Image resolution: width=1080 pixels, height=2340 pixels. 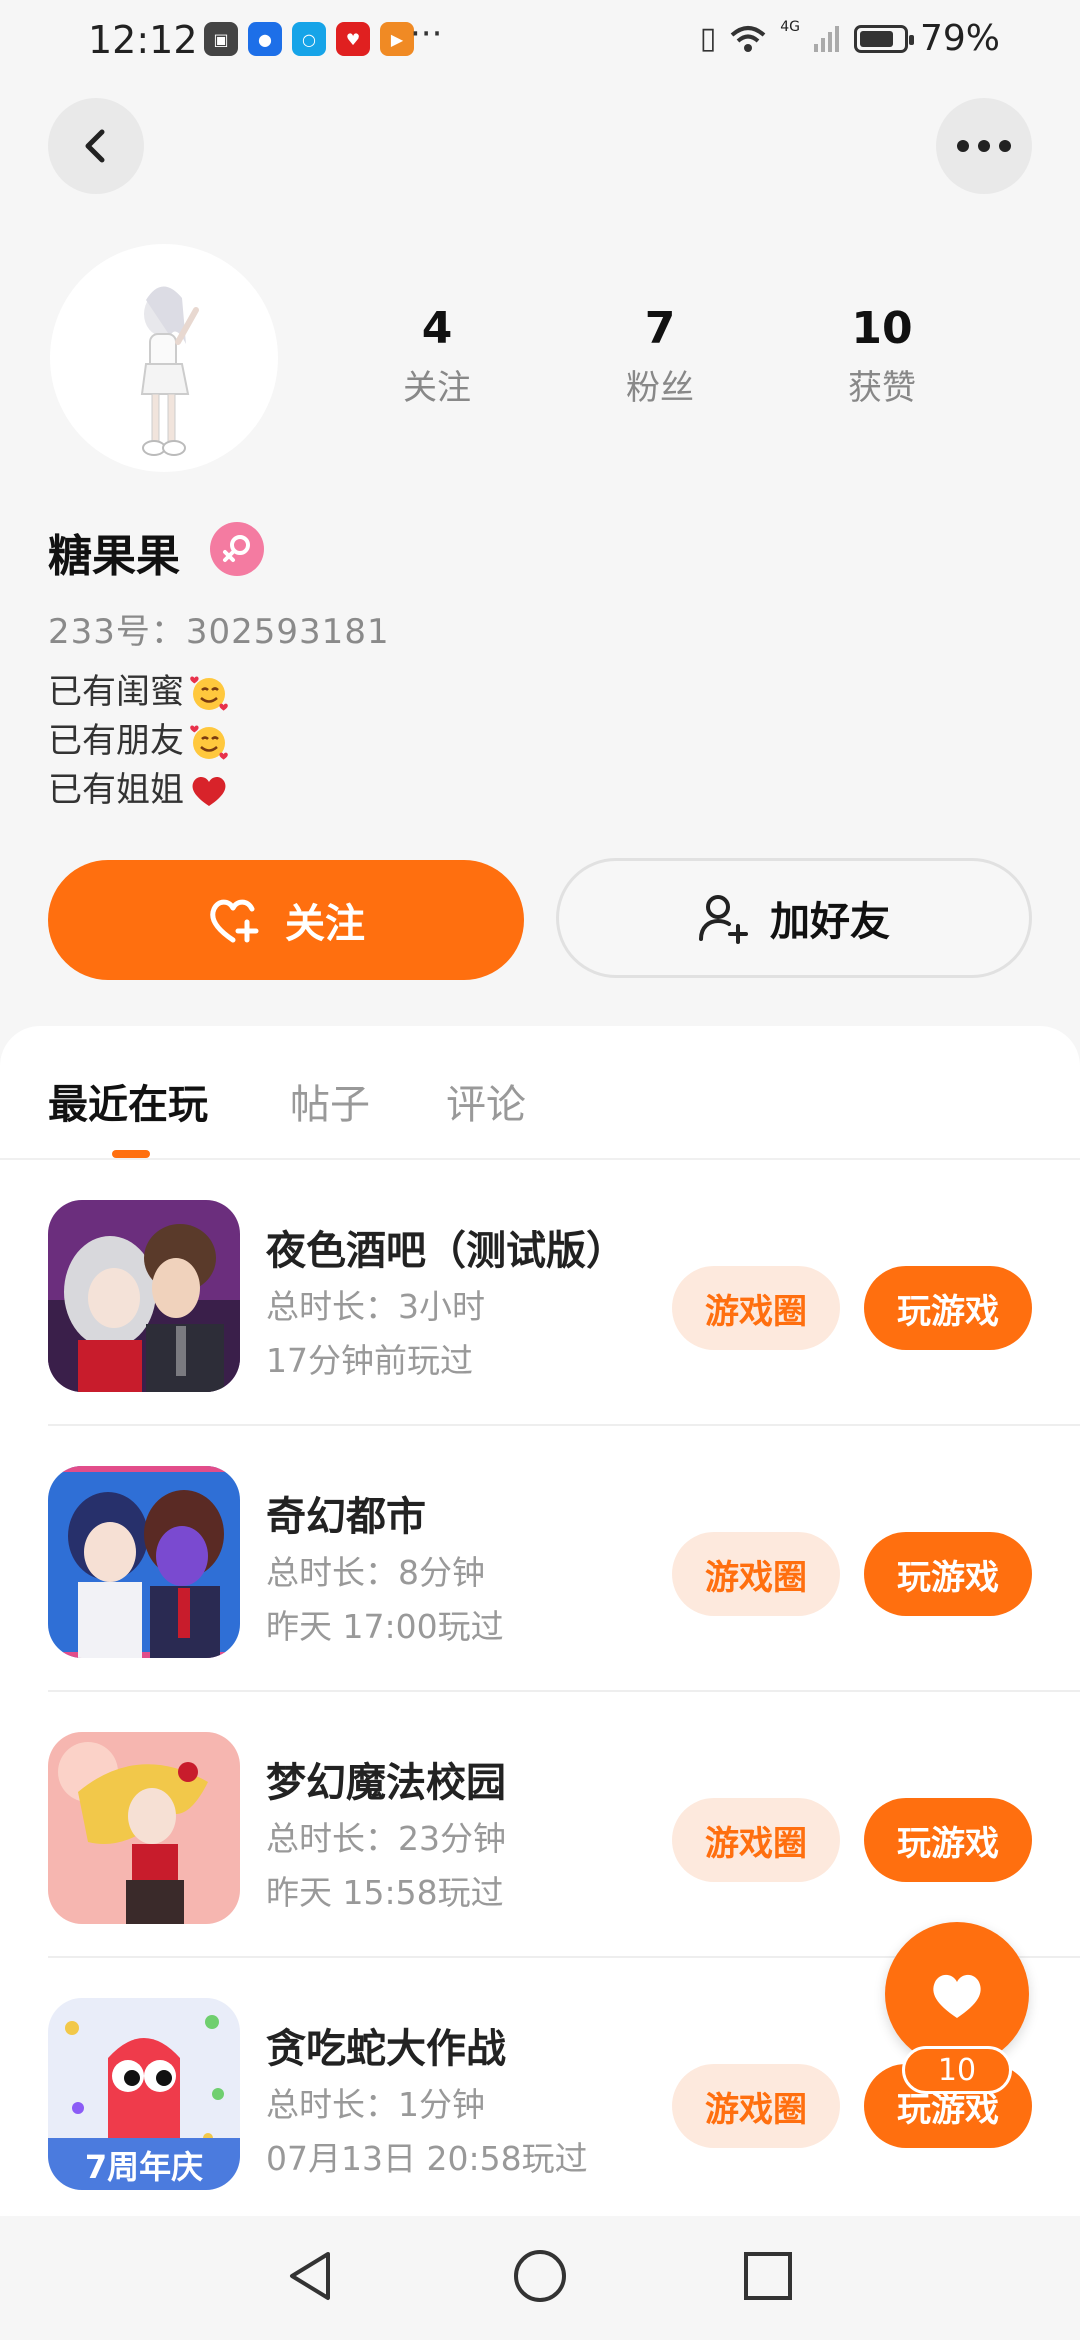 What do you see at coordinates (446, 1251) in the screenshot?
I see `game-name: 夜色酒吧（测试版）` at bounding box center [446, 1251].